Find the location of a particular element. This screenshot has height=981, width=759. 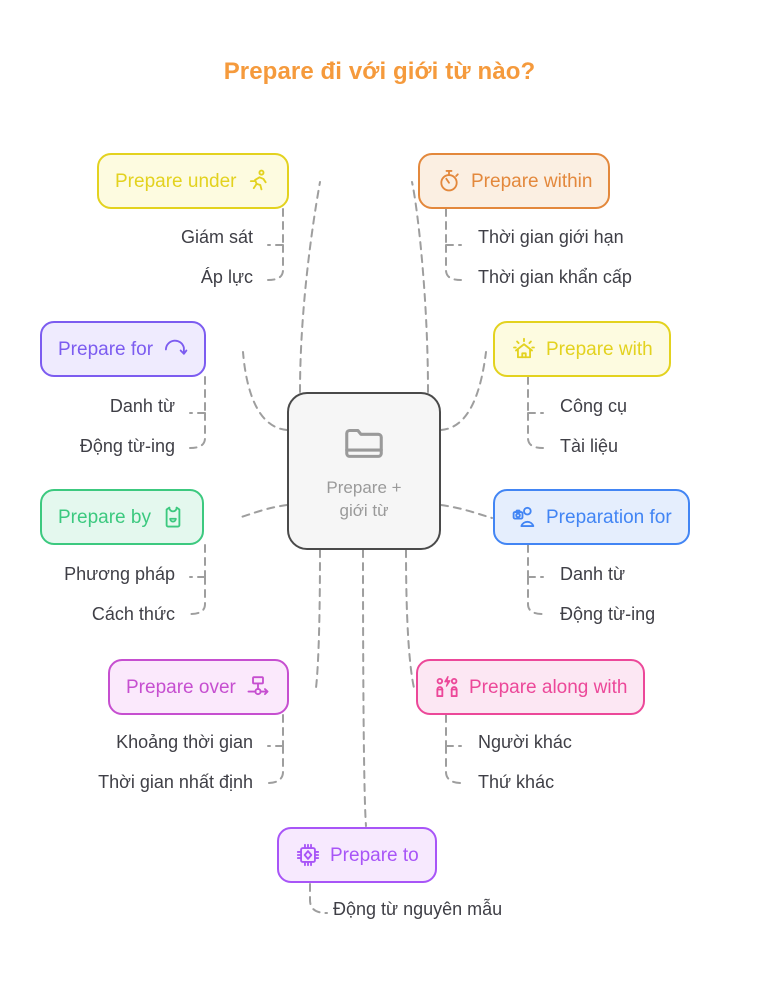

node-prepare-for-label: Prepare for is located at coordinates (106, 349).